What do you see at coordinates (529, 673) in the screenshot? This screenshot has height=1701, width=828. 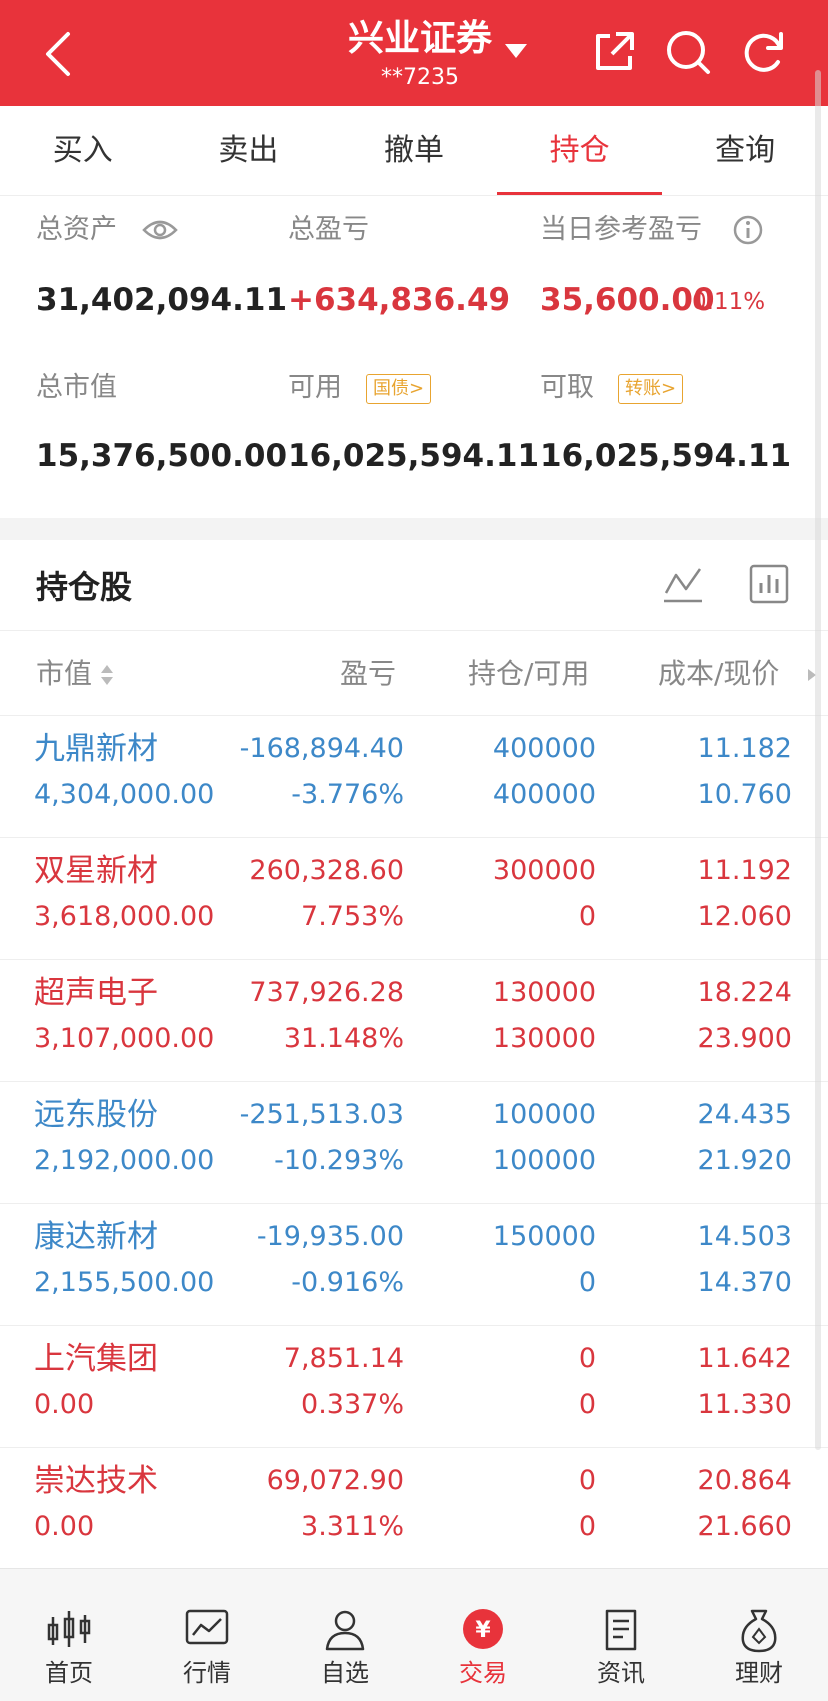 I see `column-position: 持仓/可用` at bounding box center [529, 673].